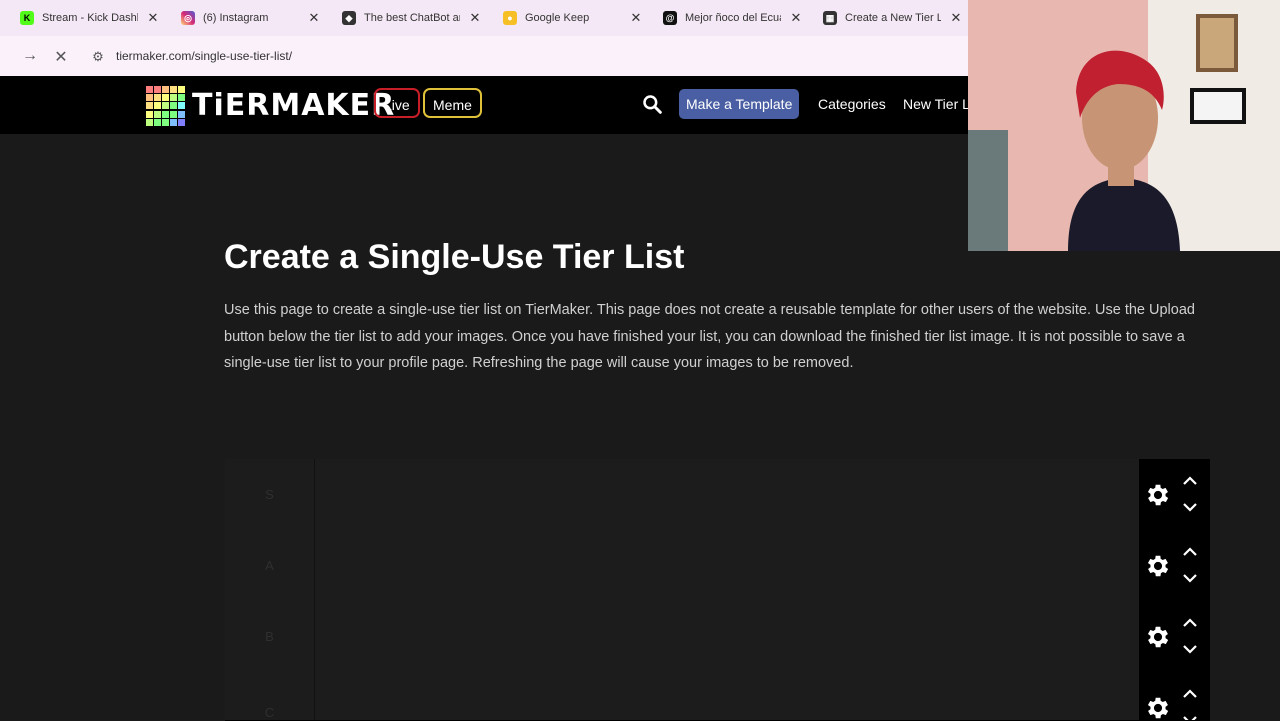  I want to click on kick-icon: K, so click(27, 18).